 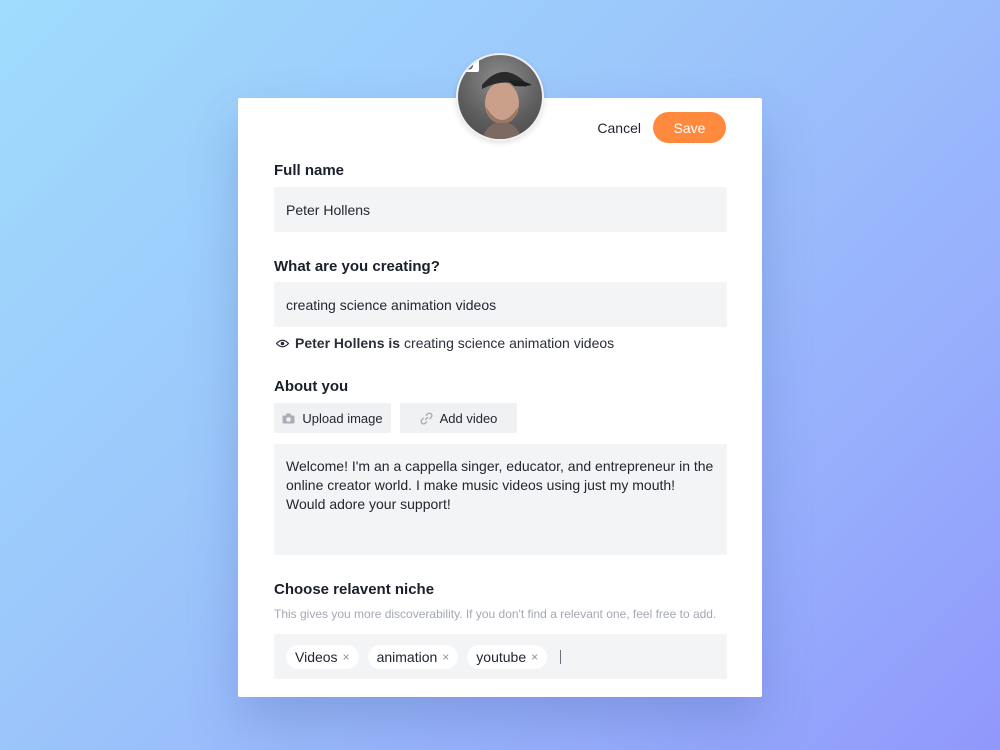 I want to click on tag-chip: youtube ×, so click(x=507, y=656).